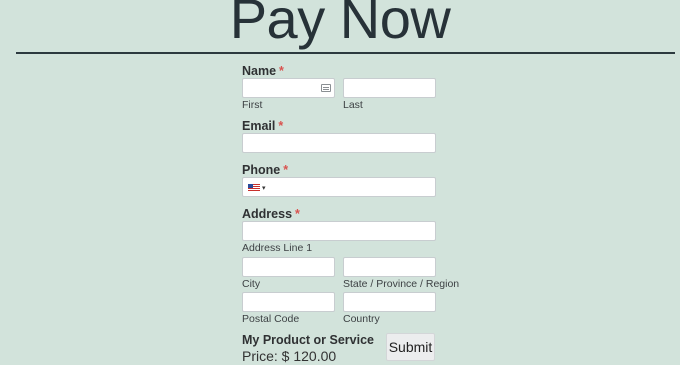 This screenshot has height=365, width=680. What do you see at coordinates (339, 231) in the screenshot?
I see `address-line1-input` at bounding box center [339, 231].